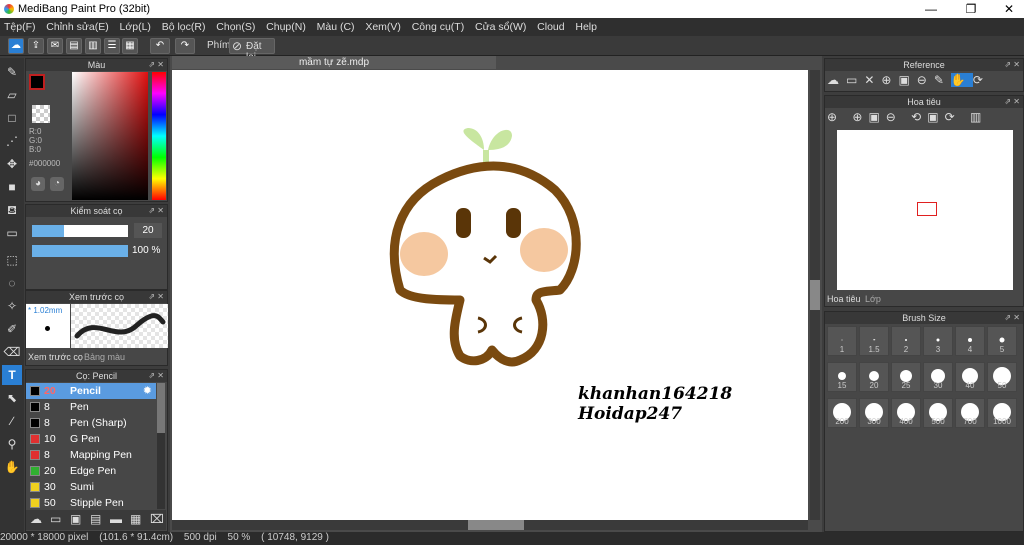 The height and width of the screenshot is (545, 1024). What do you see at coordinates (135, 27) in the screenshot?
I see `menu-layer: Lớp(L)` at bounding box center [135, 27].